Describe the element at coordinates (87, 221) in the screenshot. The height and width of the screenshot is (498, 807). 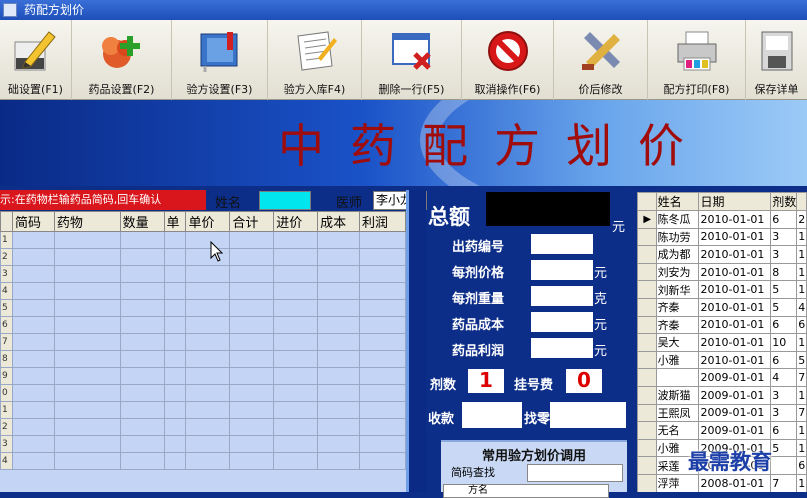
I see `column-header: 药物` at that location.